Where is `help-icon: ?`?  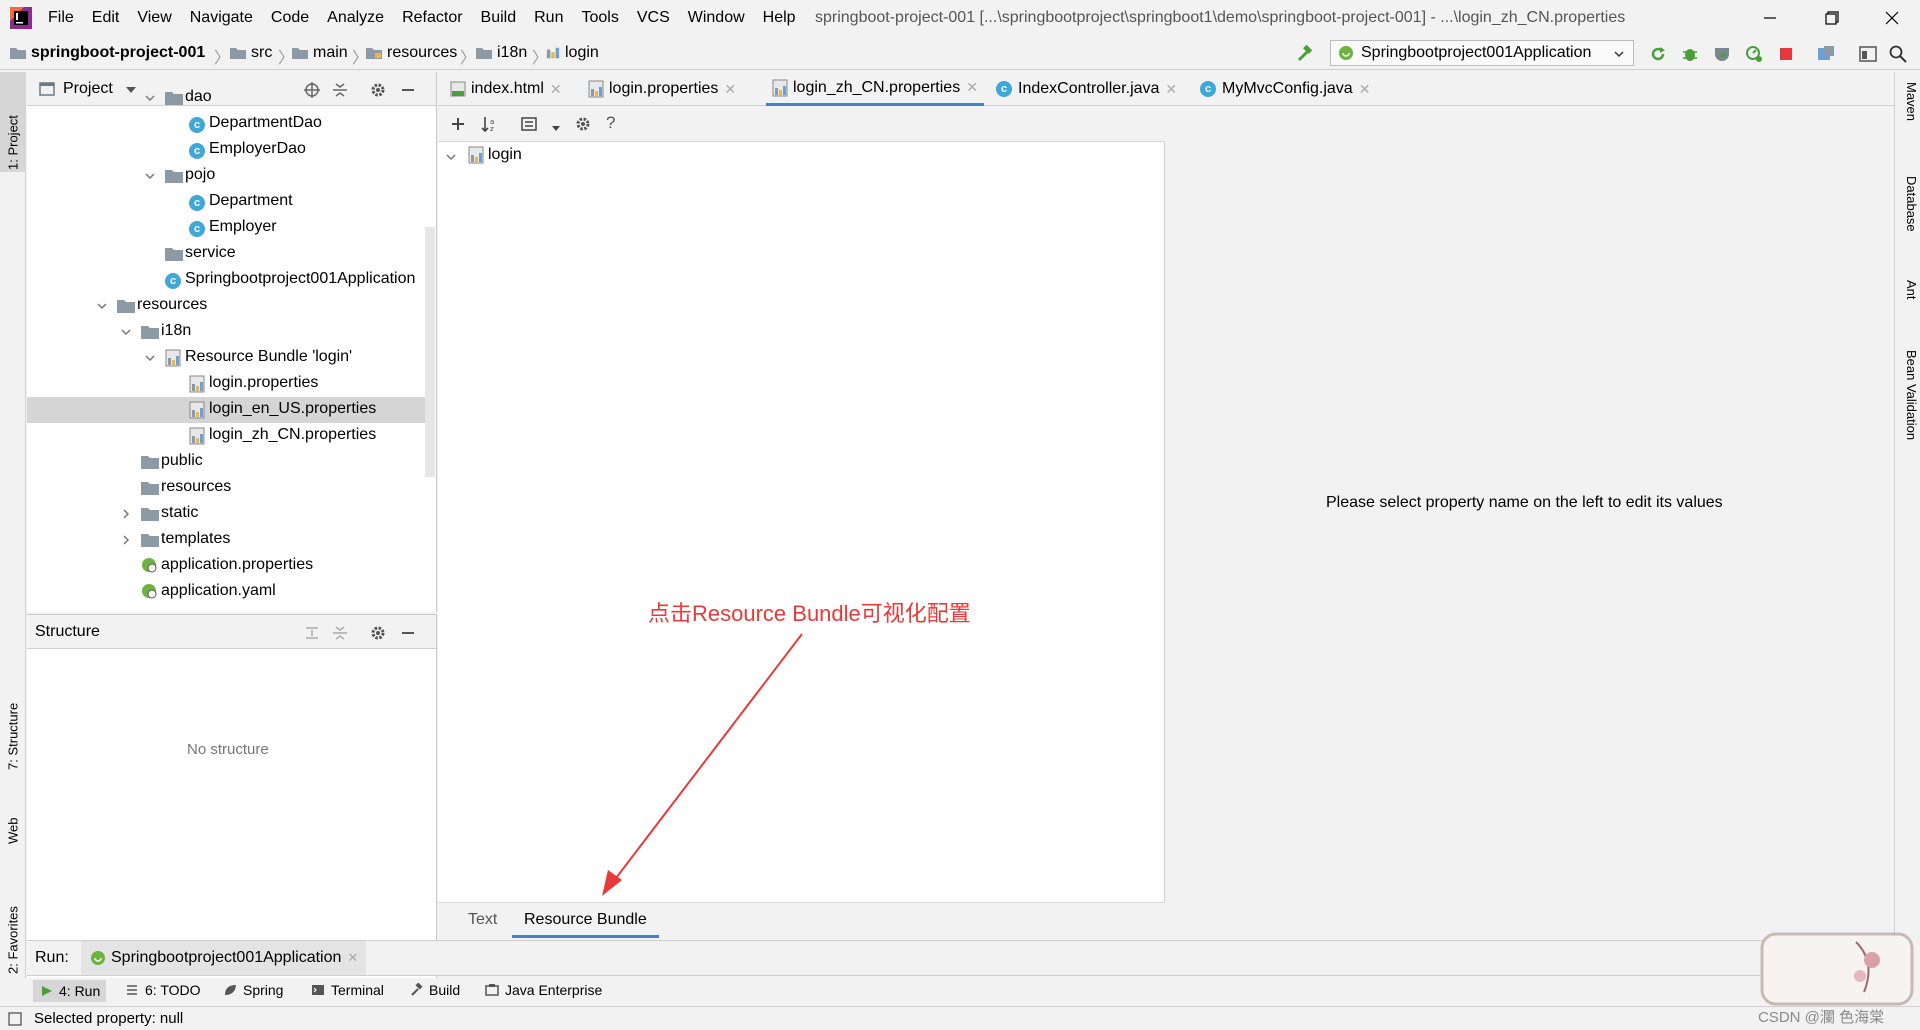 help-icon: ? is located at coordinates (610, 123).